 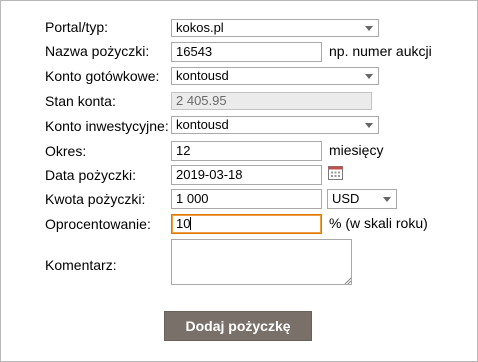 I want to click on cash-account-select: kontousd, so click(x=275, y=76).